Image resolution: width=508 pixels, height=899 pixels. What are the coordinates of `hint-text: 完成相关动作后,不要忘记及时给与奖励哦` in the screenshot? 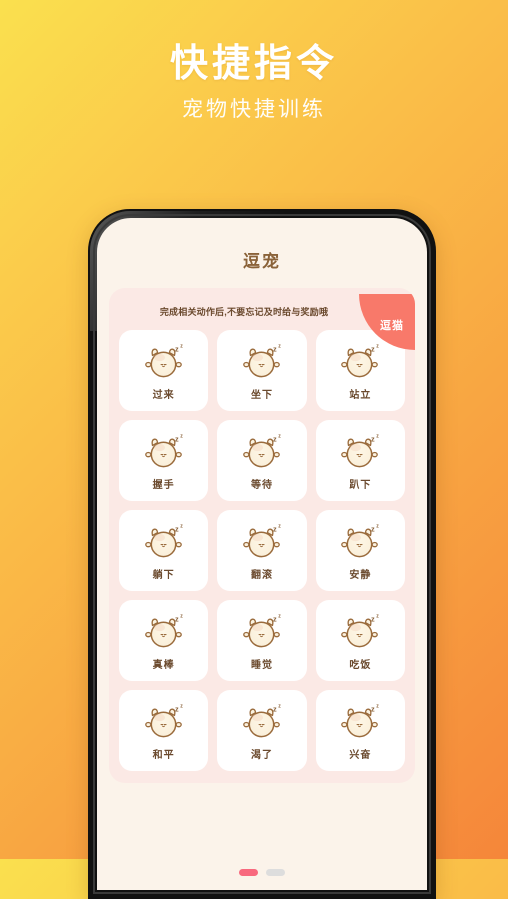 It's located at (244, 311).